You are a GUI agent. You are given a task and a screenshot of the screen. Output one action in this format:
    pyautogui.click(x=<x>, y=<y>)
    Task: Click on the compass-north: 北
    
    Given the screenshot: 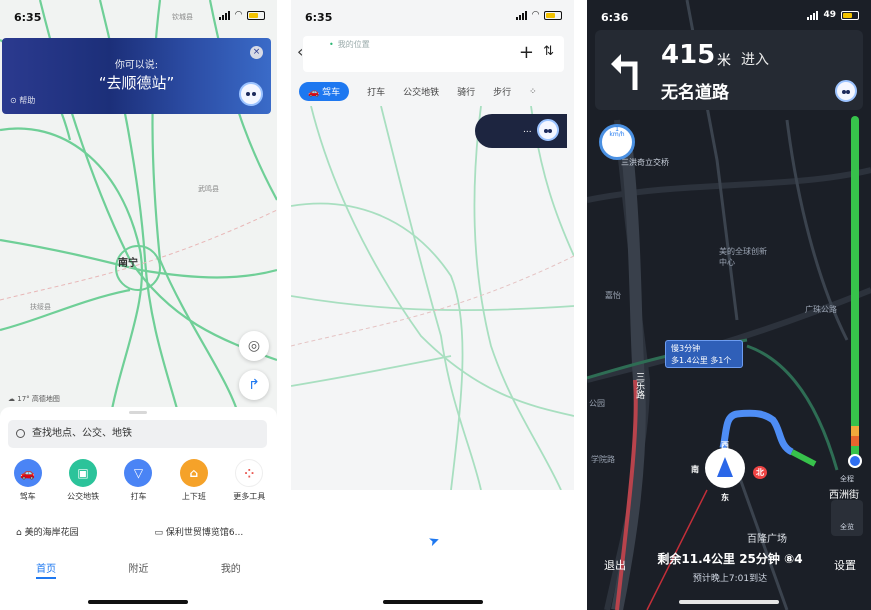 What is the action you would take?
    pyautogui.click(x=760, y=472)
    